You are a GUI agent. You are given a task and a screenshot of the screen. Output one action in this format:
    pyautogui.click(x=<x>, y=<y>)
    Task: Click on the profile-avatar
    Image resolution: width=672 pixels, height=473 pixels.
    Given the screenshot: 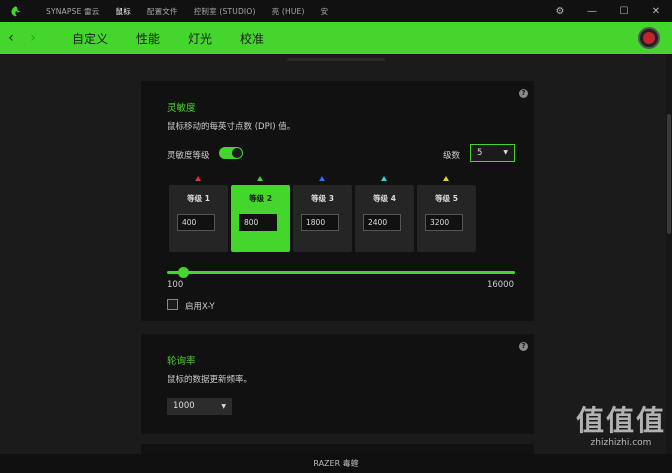 What is the action you would take?
    pyautogui.click(x=649, y=38)
    